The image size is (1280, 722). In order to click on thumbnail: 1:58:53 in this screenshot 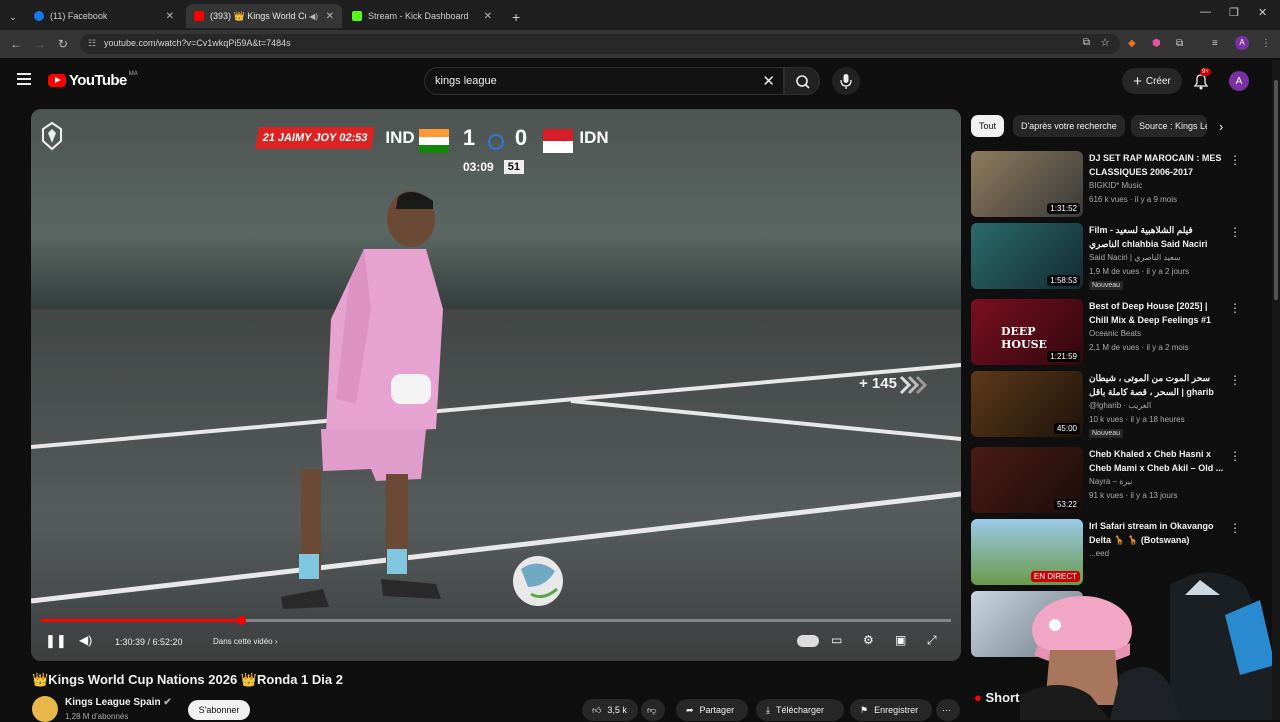, I will do `click(1027, 256)`.